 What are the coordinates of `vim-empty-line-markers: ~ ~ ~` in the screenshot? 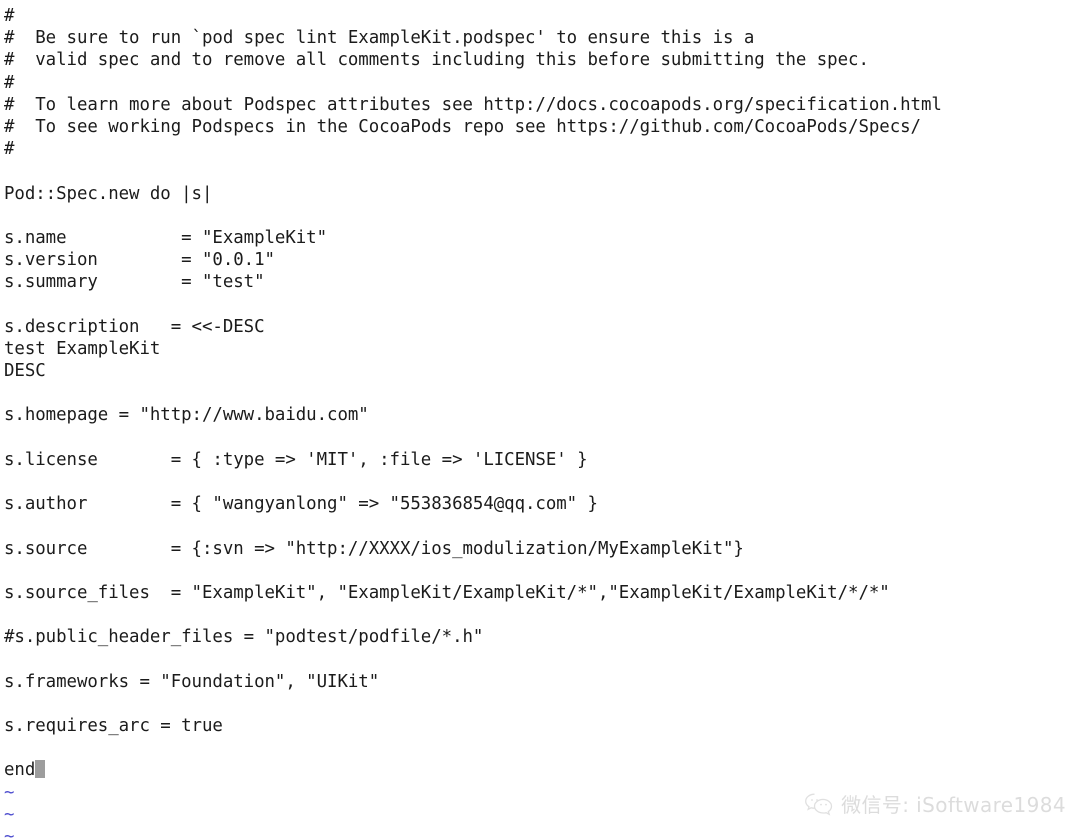 It's located at (542, 811).